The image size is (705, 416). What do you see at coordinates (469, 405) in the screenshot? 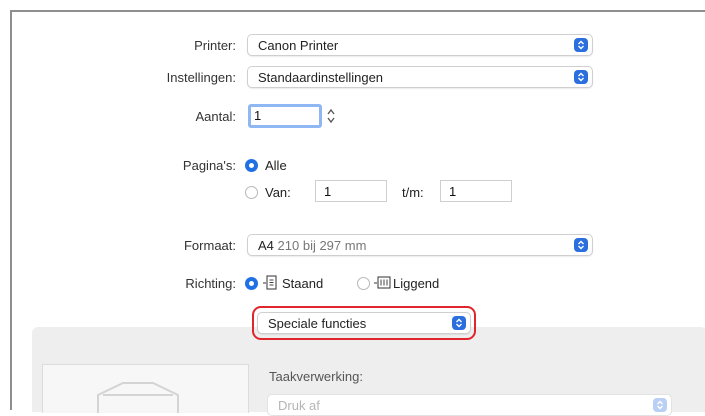
I see `job-popup: Druk af` at bounding box center [469, 405].